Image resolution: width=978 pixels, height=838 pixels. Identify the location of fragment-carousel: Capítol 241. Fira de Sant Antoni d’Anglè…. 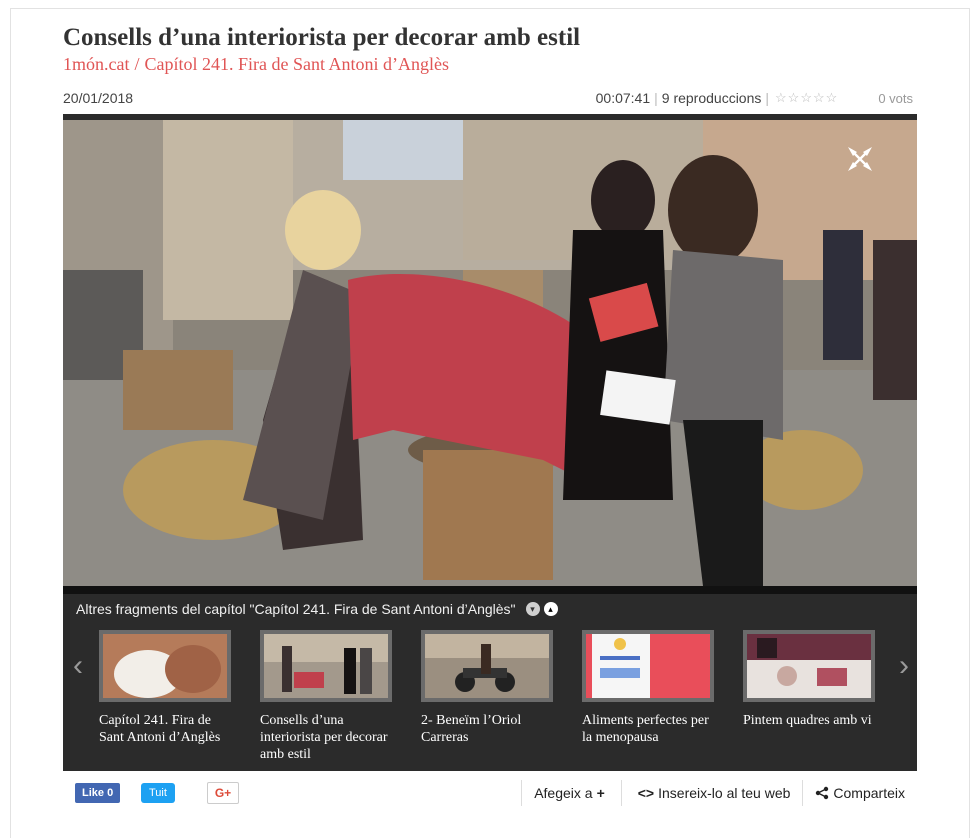
(494, 700).